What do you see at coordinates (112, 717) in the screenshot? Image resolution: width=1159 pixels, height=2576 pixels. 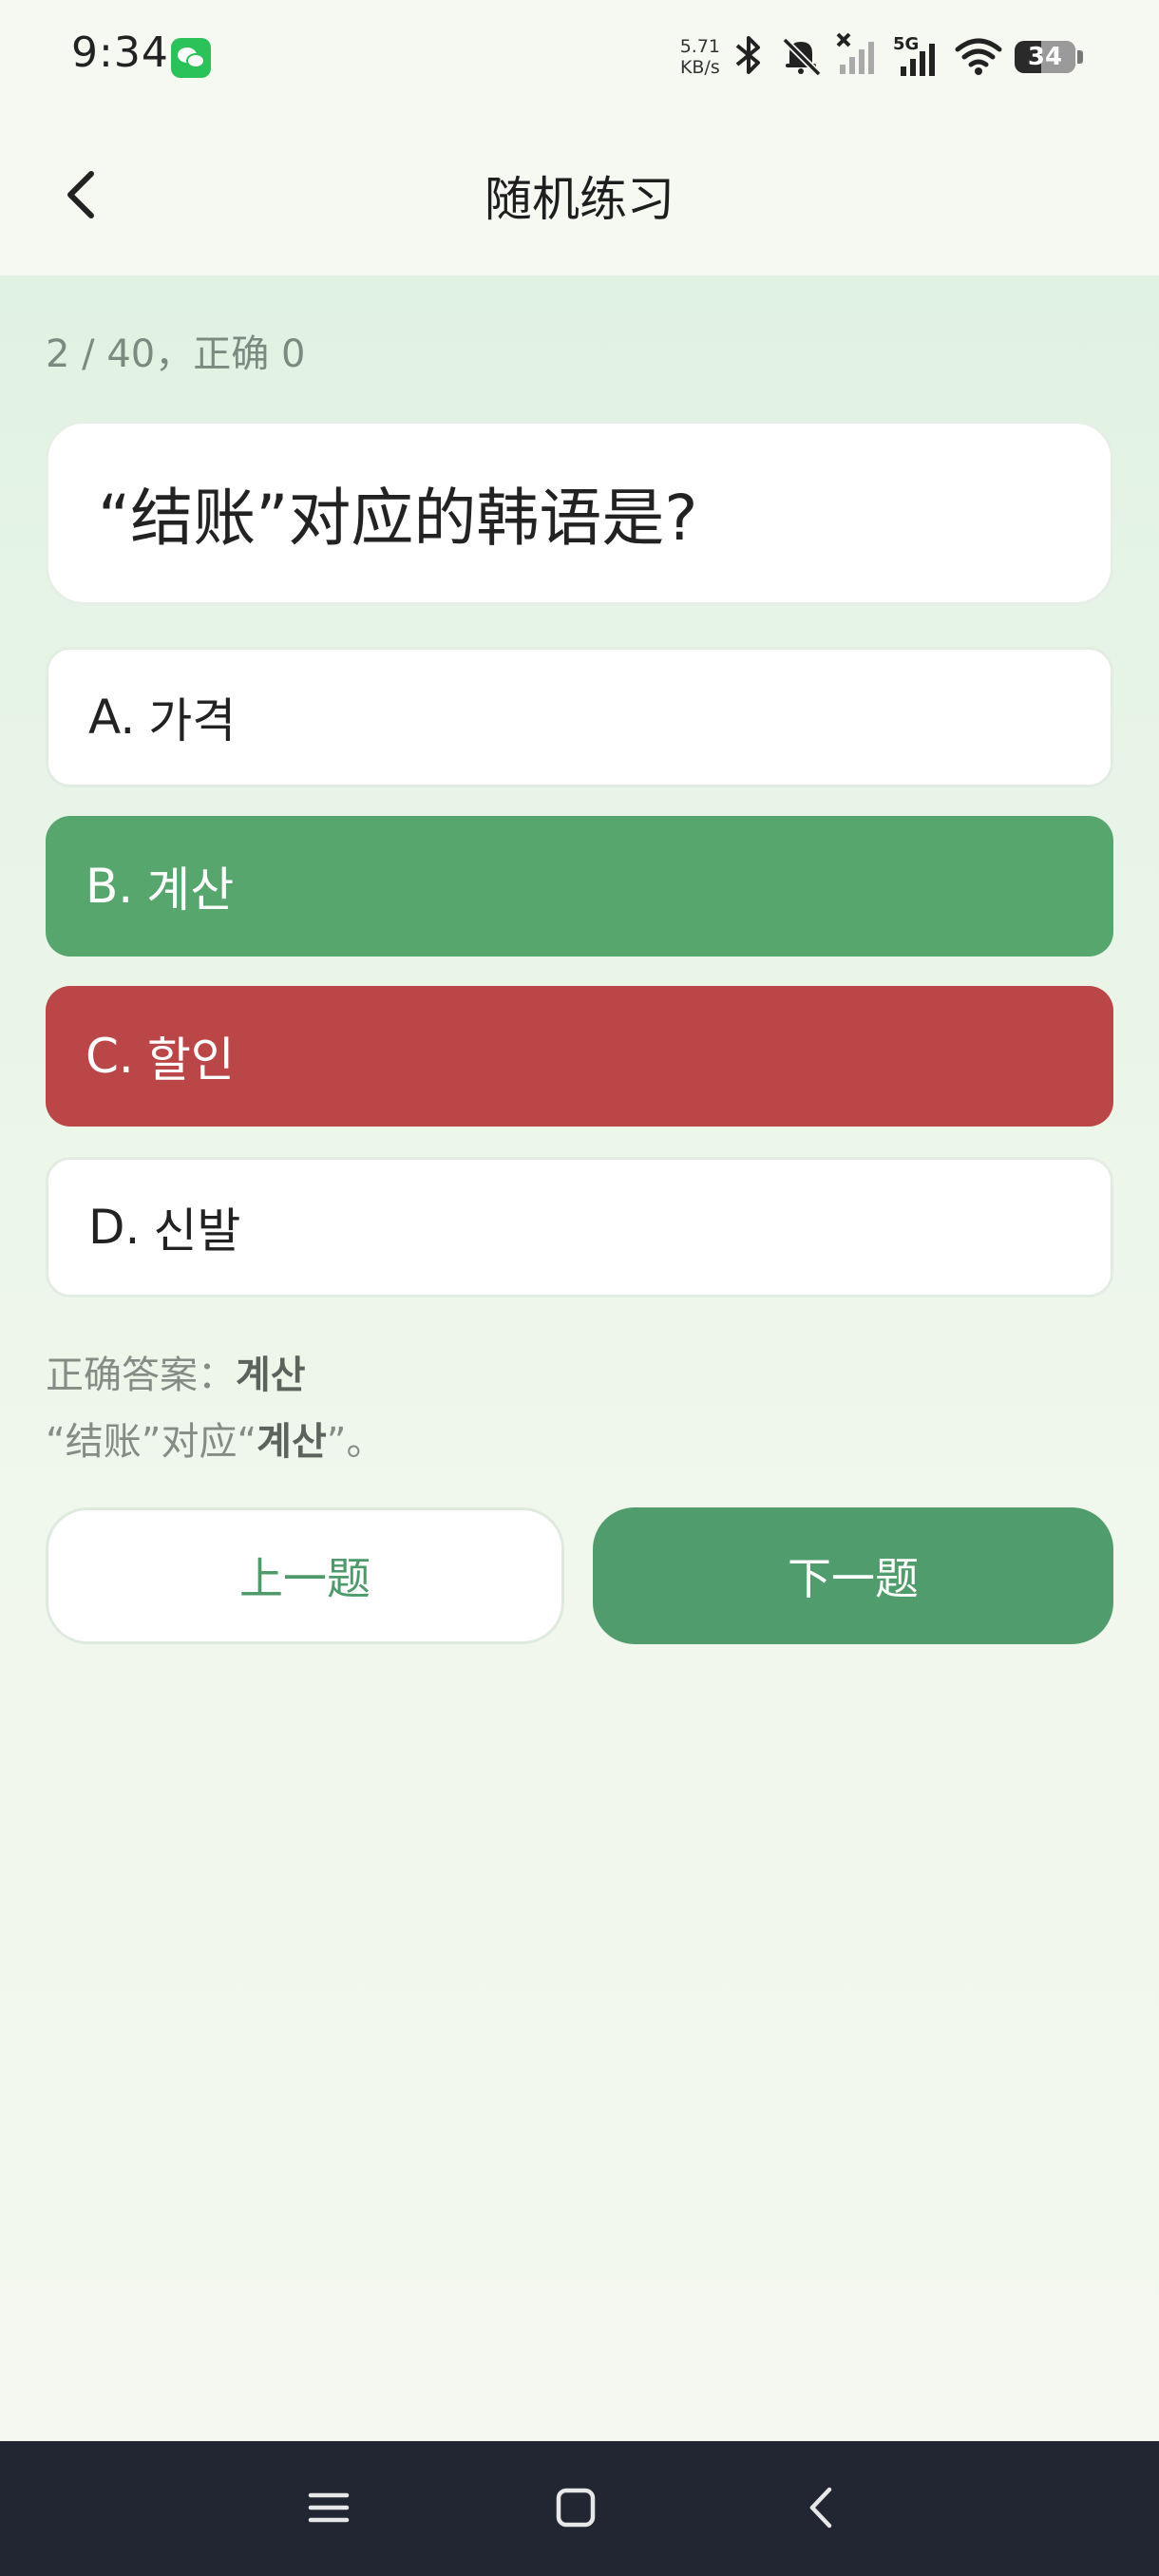 I see `option-letter: A.` at bounding box center [112, 717].